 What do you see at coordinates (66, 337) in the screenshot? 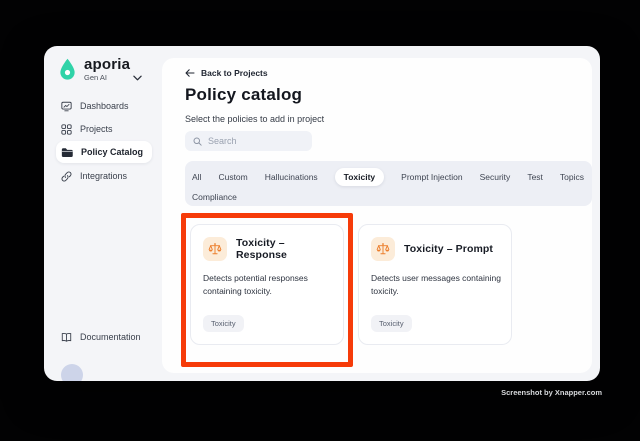
I see `book-icon` at bounding box center [66, 337].